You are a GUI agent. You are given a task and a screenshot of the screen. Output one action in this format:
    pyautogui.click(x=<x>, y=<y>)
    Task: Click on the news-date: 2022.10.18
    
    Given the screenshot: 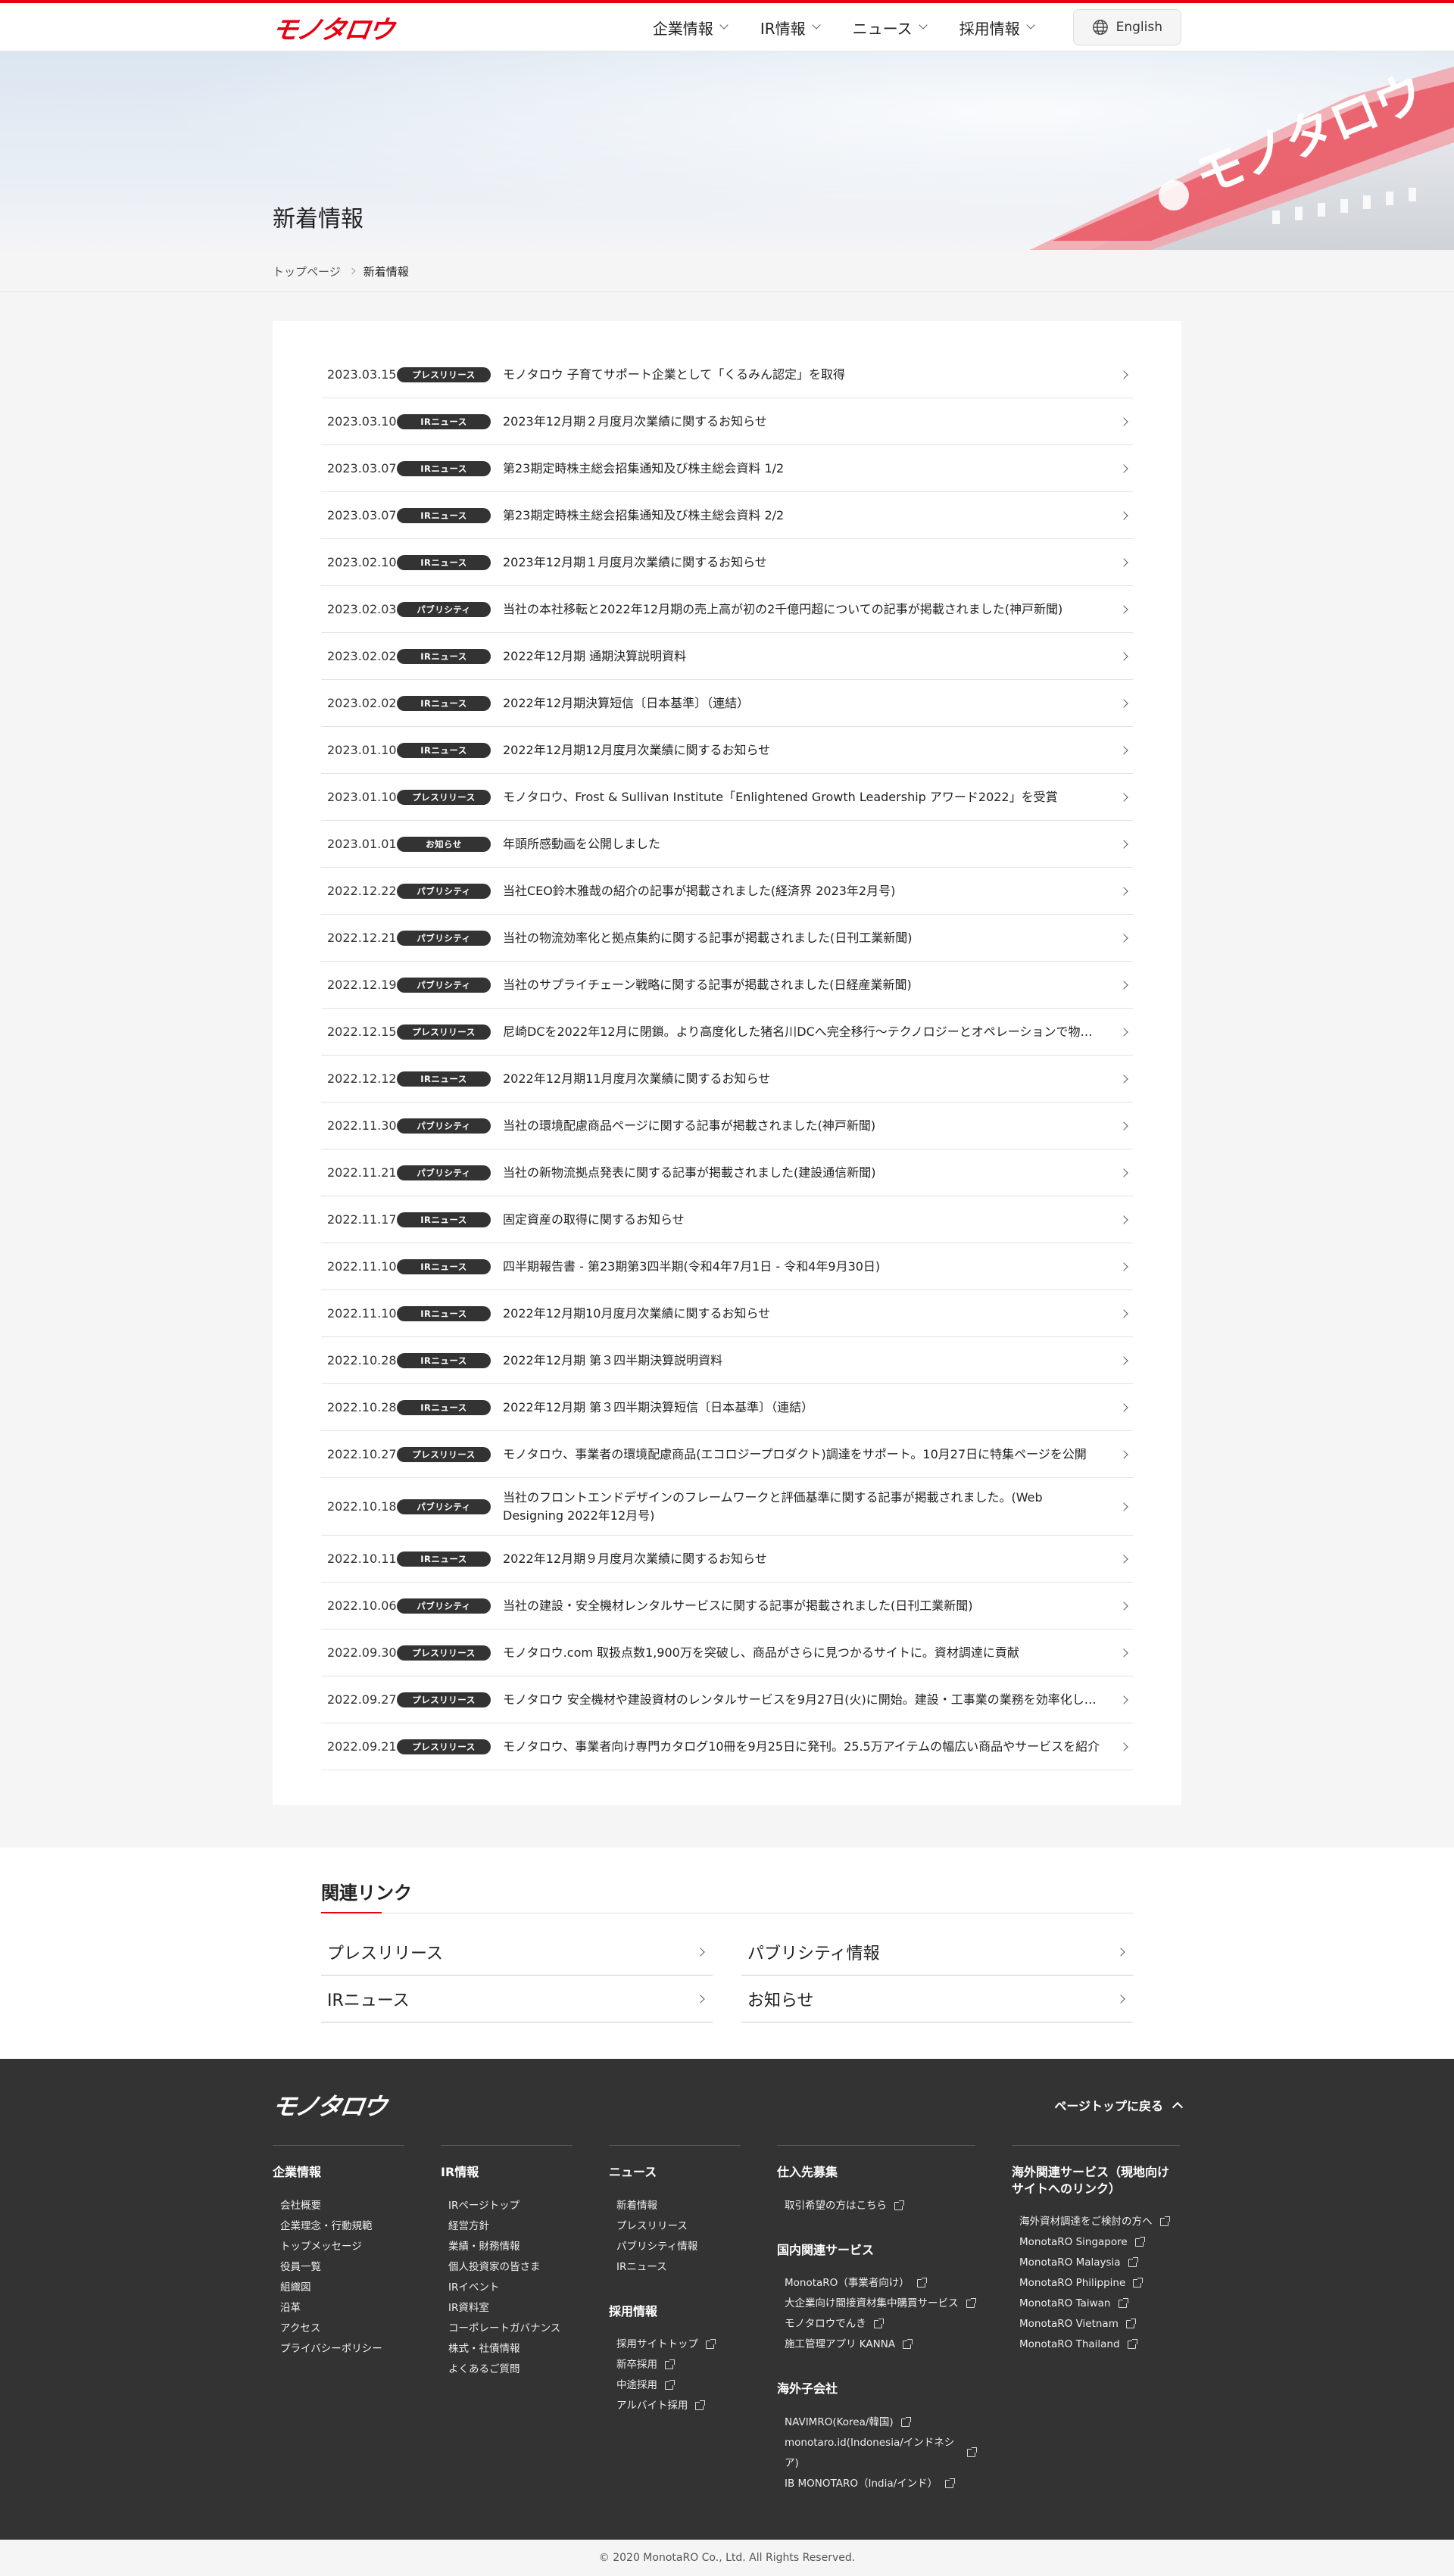 What is the action you would take?
    pyautogui.click(x=362, y=1506)
    